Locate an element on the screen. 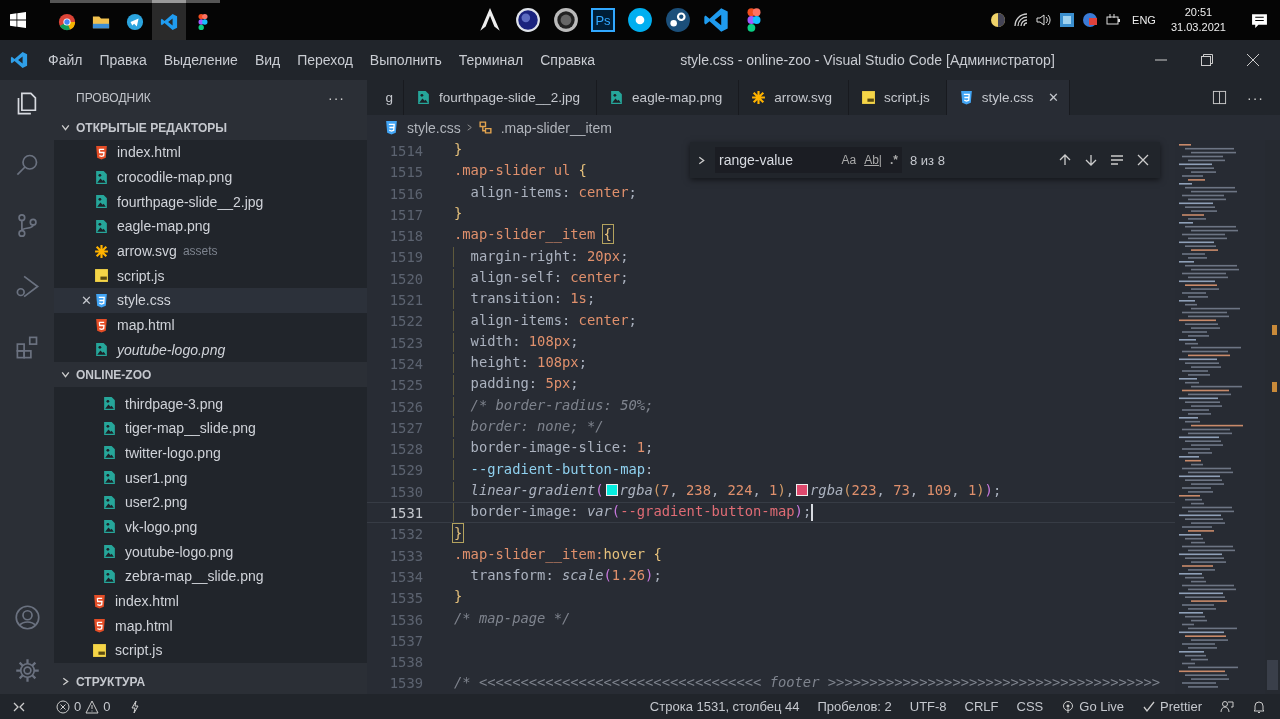 Image resolution: width=1280 pixels, height=719 pixels. close-editor-button: ✕ is located at coordinates (86, 300).